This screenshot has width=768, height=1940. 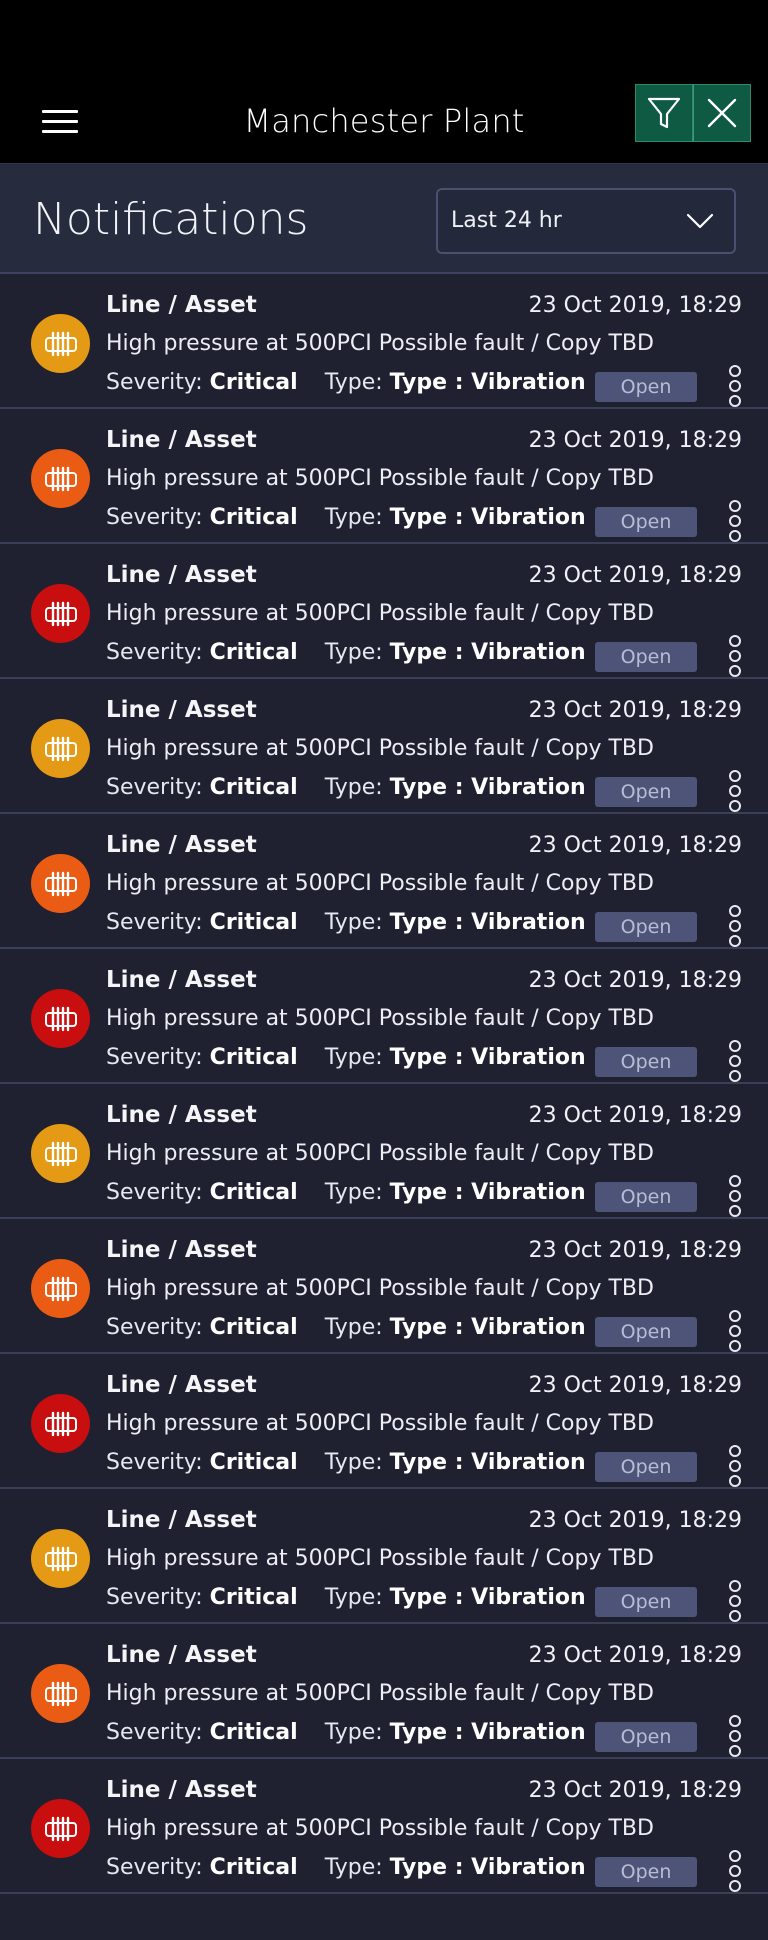 I want to click on time-range-dropdown: Last 24 hr, so click(x=586, y=221).